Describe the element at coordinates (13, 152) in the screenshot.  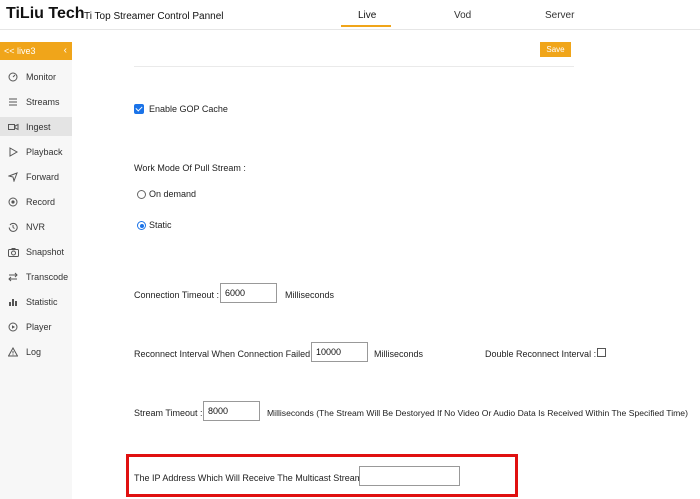
I see `play-icon` at that location.